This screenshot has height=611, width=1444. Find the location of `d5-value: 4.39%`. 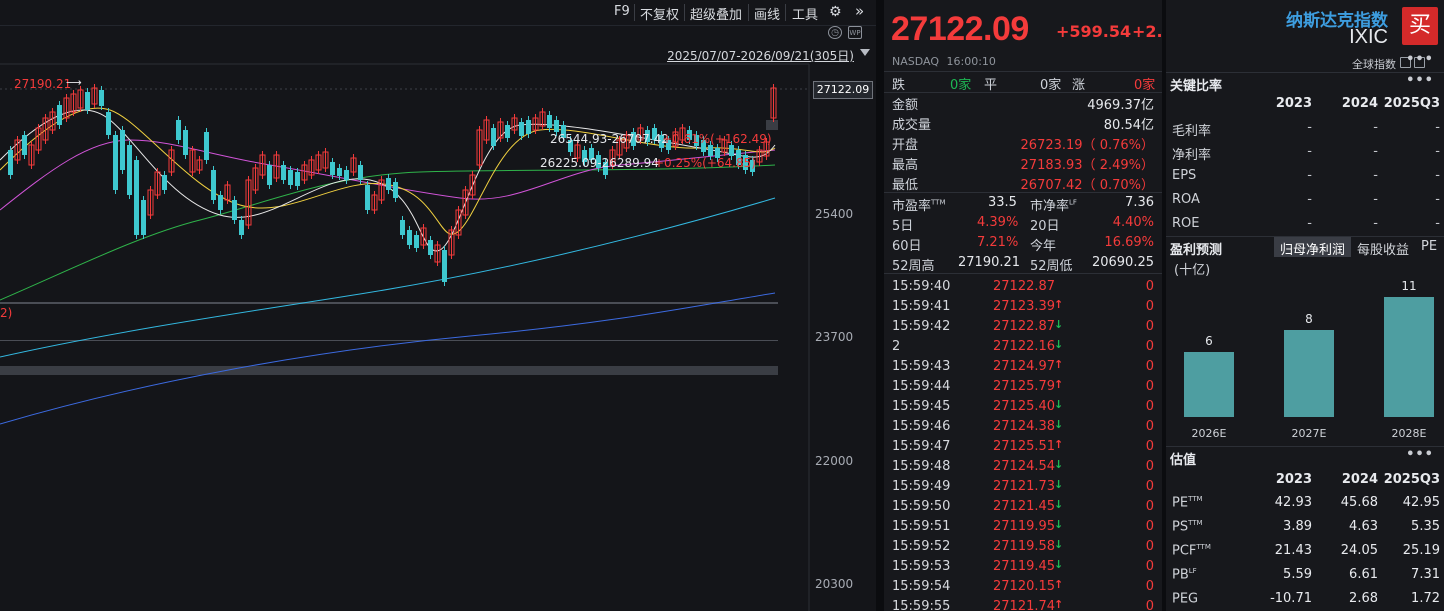

d5-value: 4.39% is located at coordinates (998, 222).